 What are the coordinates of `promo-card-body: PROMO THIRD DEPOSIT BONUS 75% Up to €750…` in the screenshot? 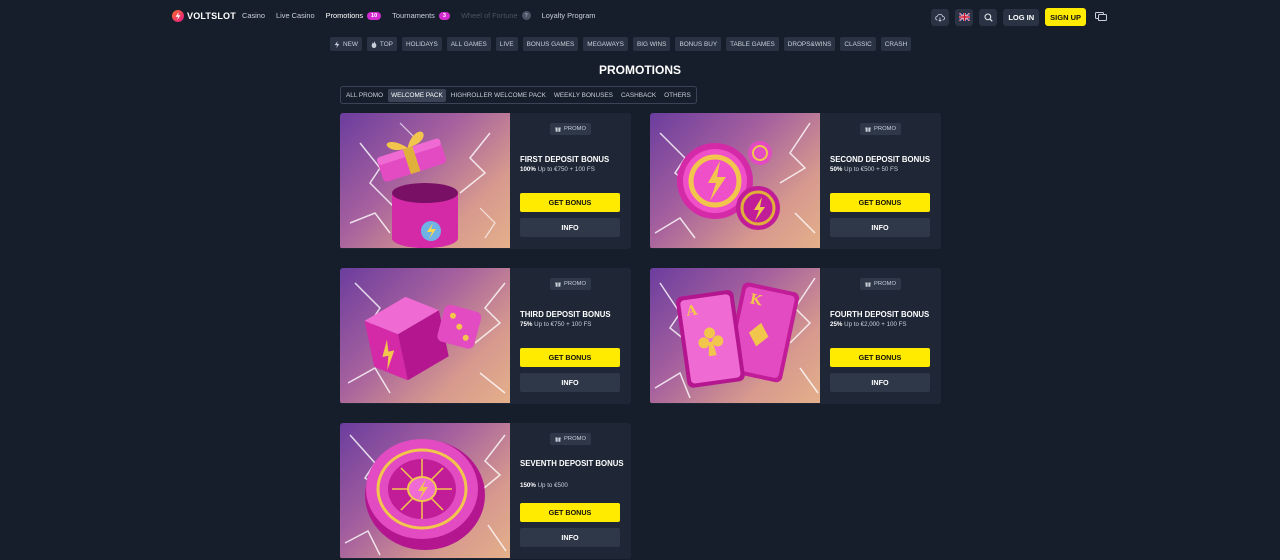 It's located at (570, 335).